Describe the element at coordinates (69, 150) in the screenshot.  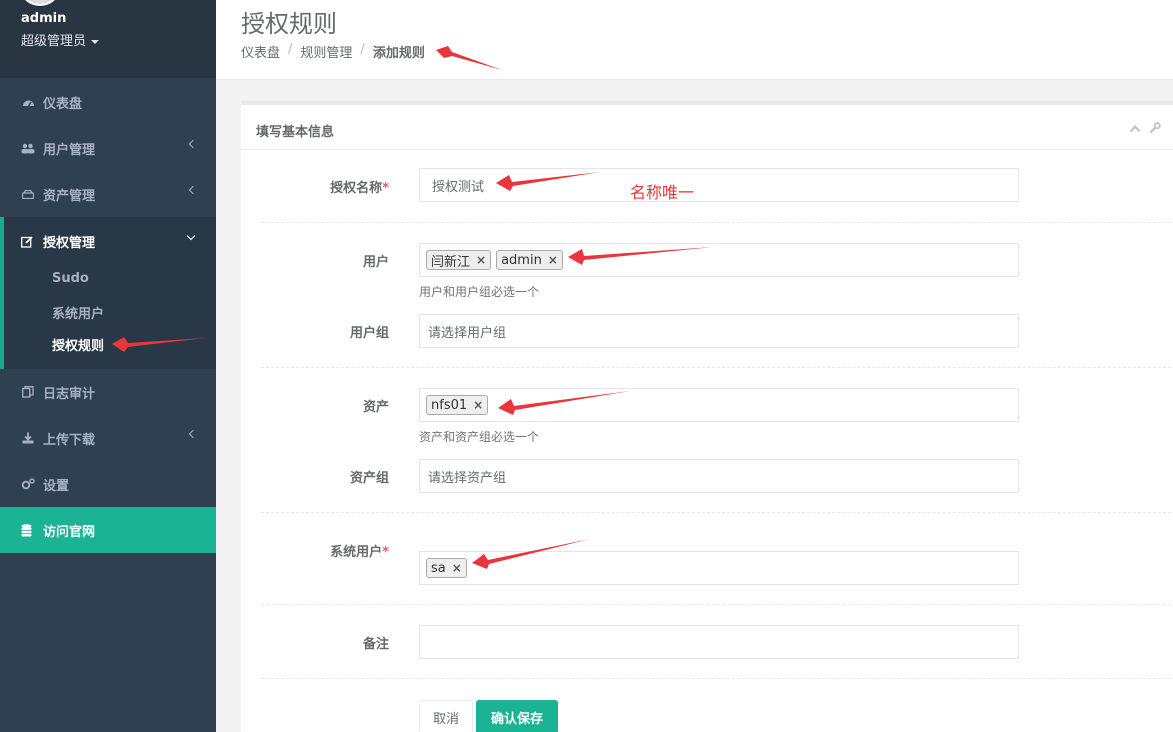
I see `nav-label: 用户管理` at that location.